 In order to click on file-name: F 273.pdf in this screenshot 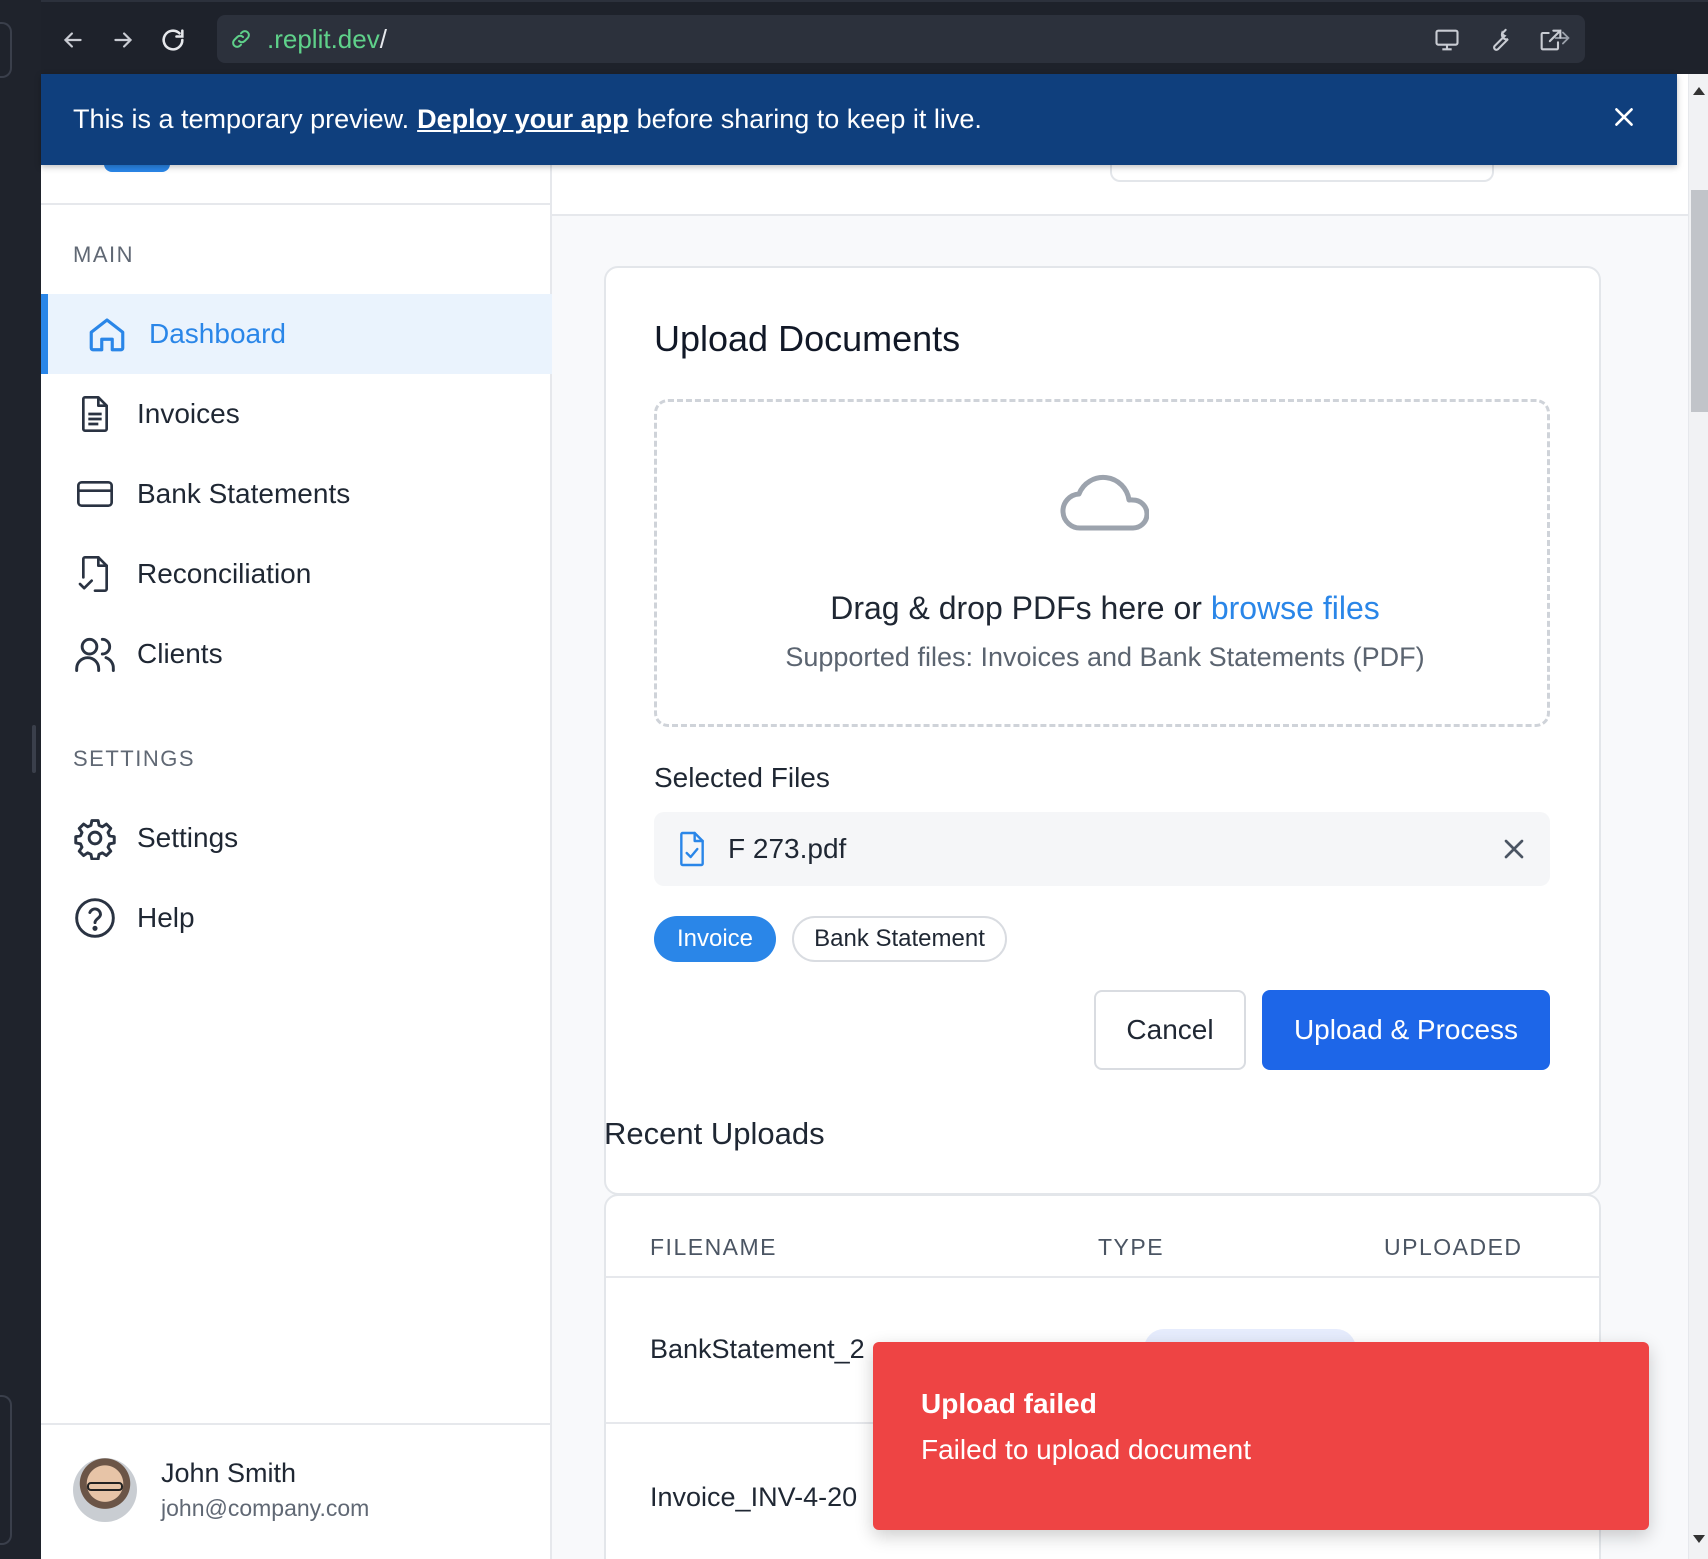, I will do `click(787, 848)`.